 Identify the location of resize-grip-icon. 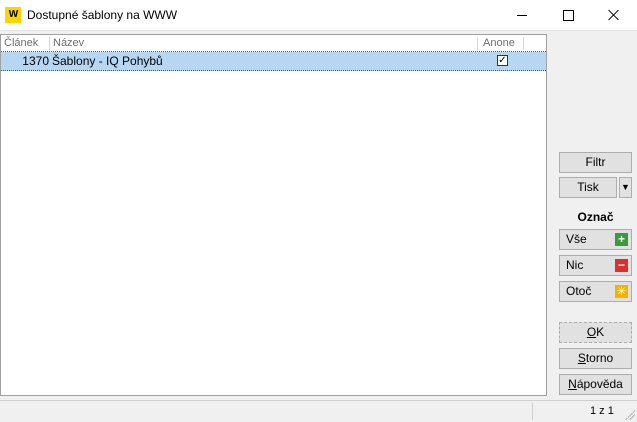
(630, 415).